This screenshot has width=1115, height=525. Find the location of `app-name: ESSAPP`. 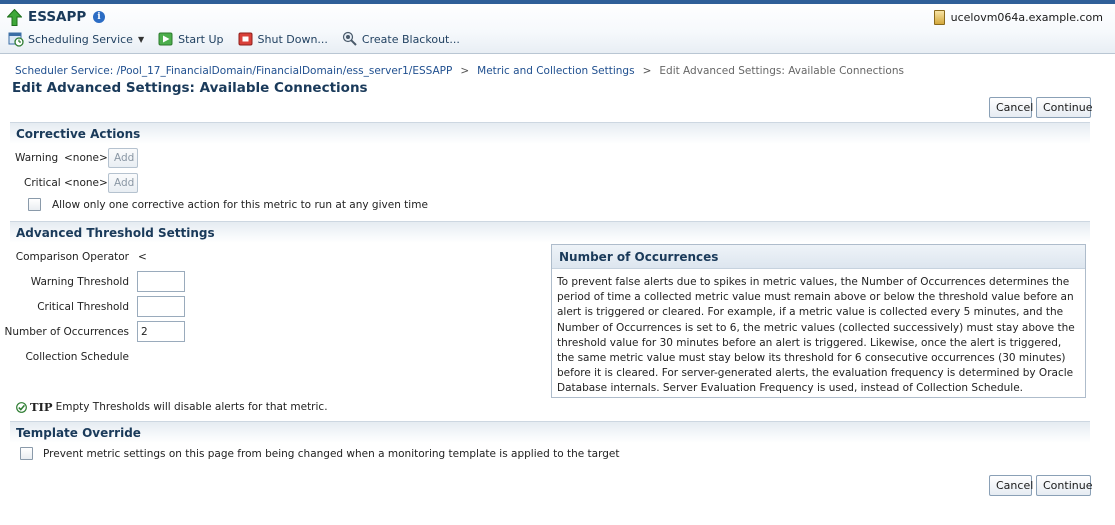

app-name: ESSAPP is located at coordinates (57, 17).